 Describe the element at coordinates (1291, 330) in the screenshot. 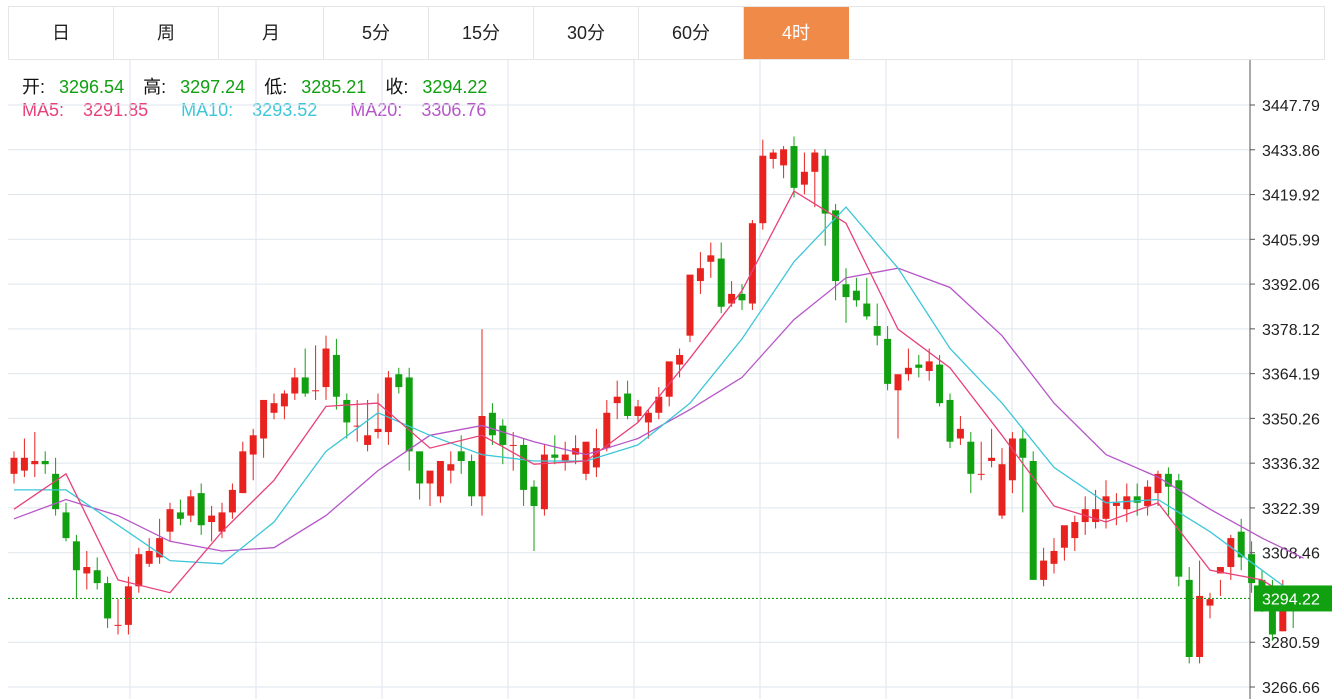

I see `y-axis-tick-label: 3378.12` at that location.